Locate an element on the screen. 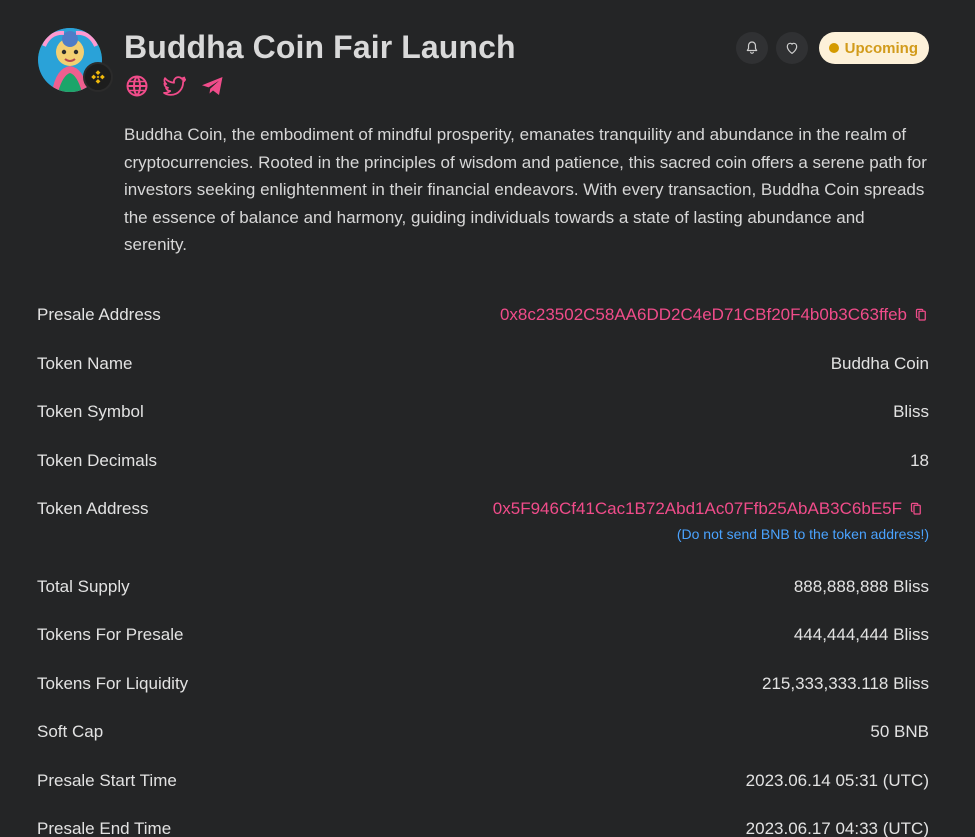  project-header: Buddha Coin Fair Launch Upcoming is located at coordinates (483, 63).